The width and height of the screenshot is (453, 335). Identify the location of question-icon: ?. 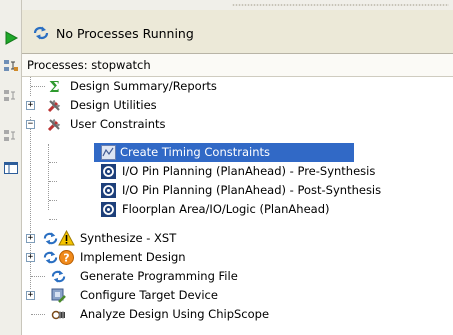
(66, 257).